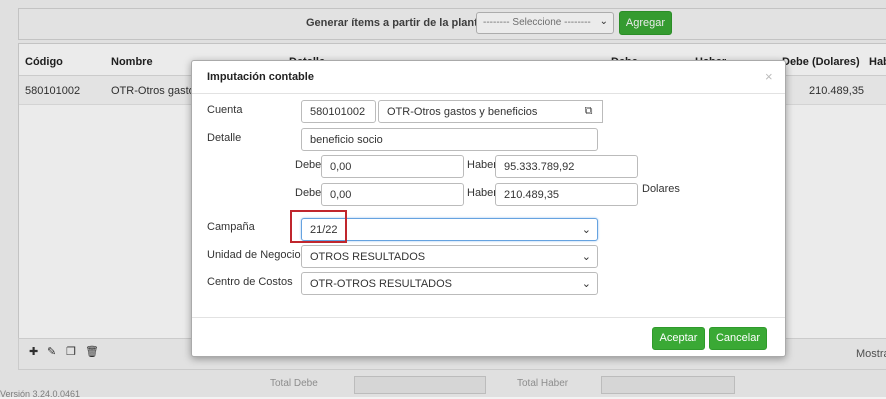 This screenshot has height=399, width=886. Describe the element at coordinates (566, 194) in the screenshot. I see `haber-usd-field: 210.489,35` at that location.